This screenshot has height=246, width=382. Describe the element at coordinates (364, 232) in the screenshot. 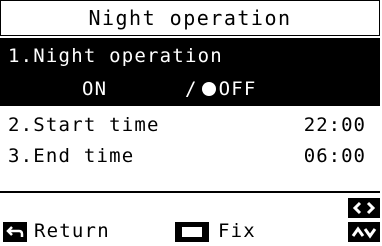

I see `up-down-arrows-icon` at that location.